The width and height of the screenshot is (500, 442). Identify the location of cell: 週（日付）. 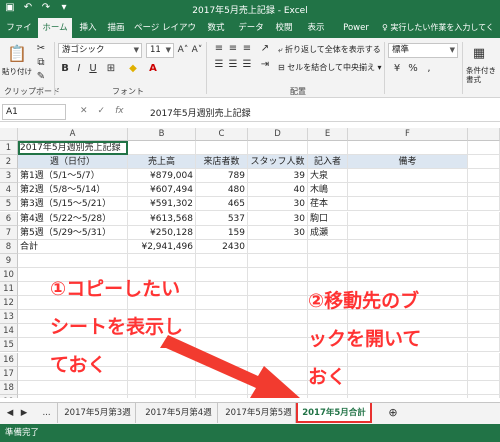
(73, 162).